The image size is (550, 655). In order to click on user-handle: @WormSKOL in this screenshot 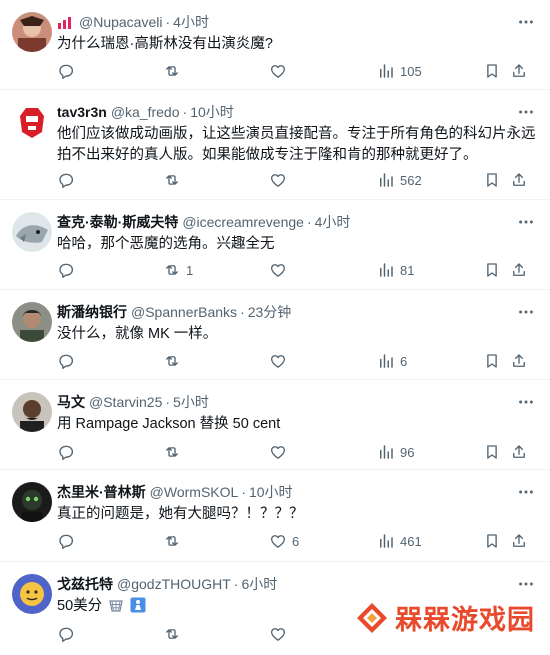, I will do `click(194, 492)`.